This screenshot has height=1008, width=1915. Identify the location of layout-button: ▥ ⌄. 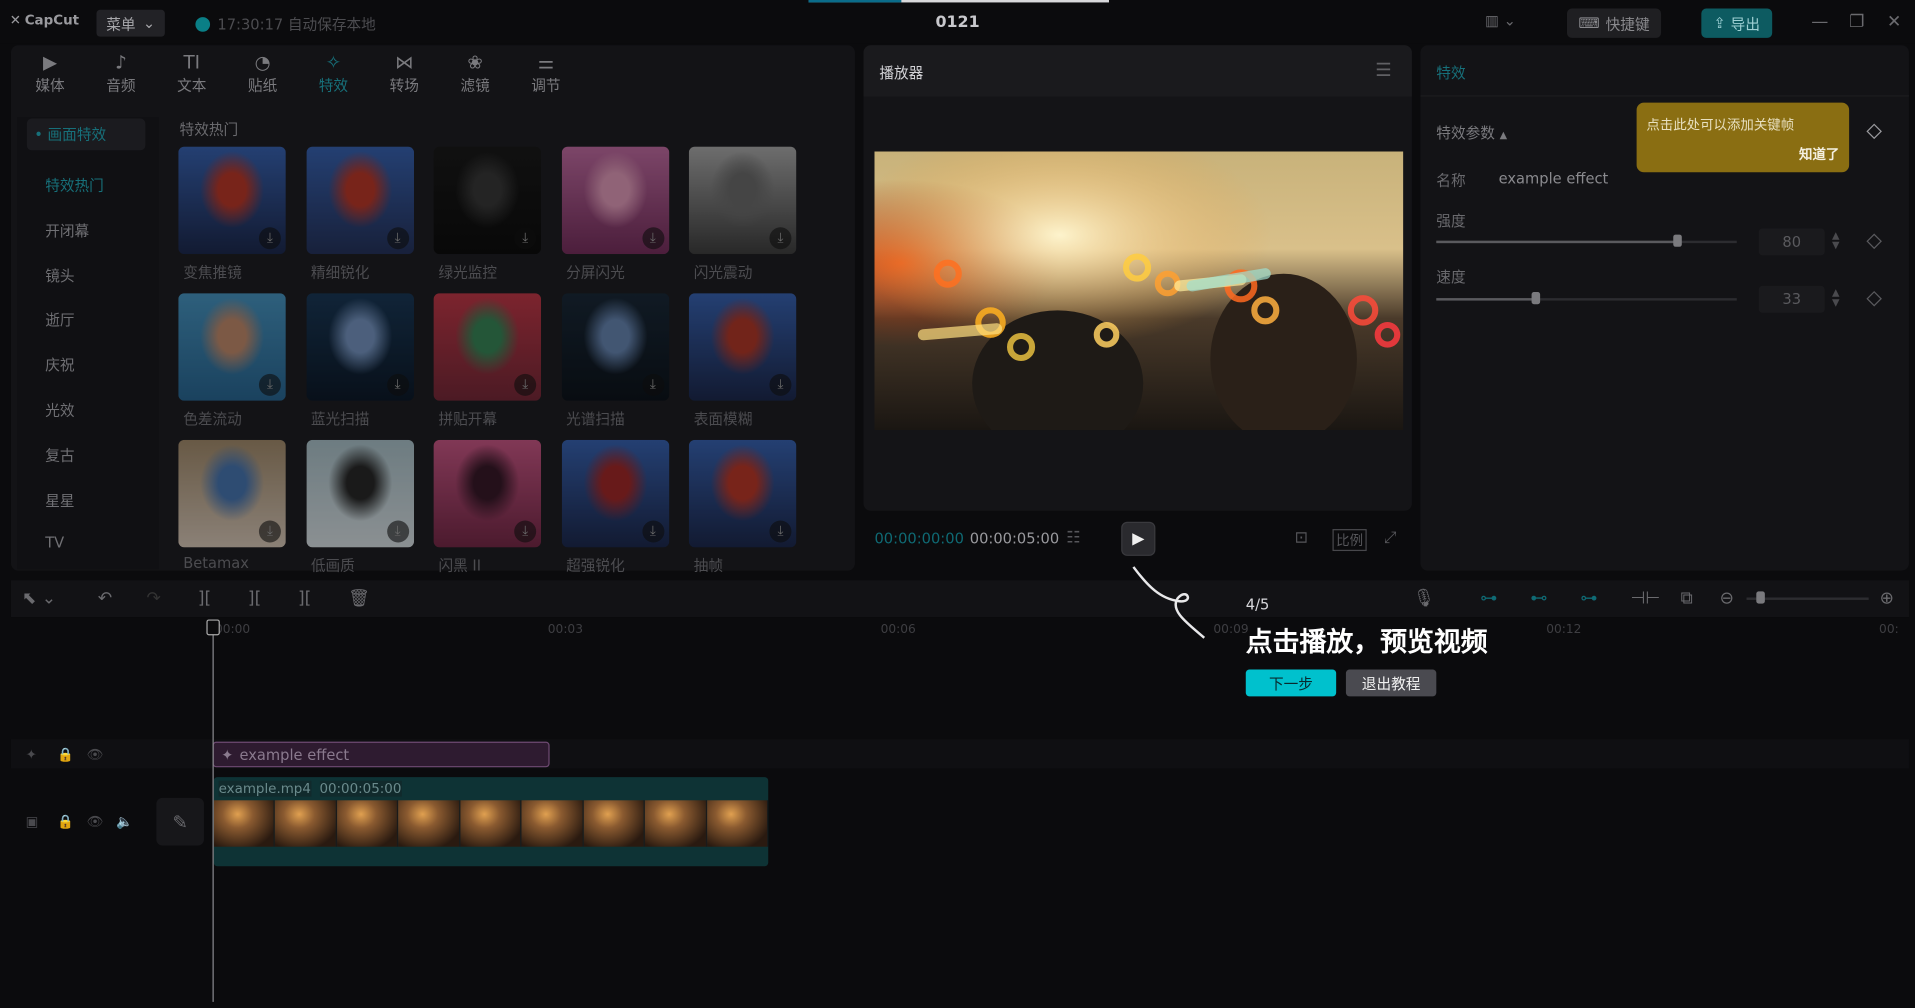
(1500, 20).